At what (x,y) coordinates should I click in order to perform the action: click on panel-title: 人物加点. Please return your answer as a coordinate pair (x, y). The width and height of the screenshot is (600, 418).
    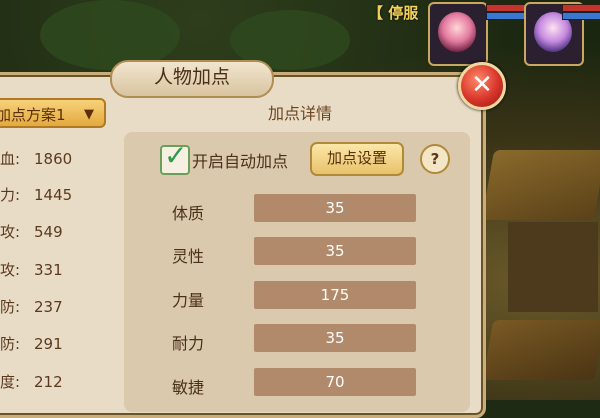
    Looking at the image, I should click on (192, 79).